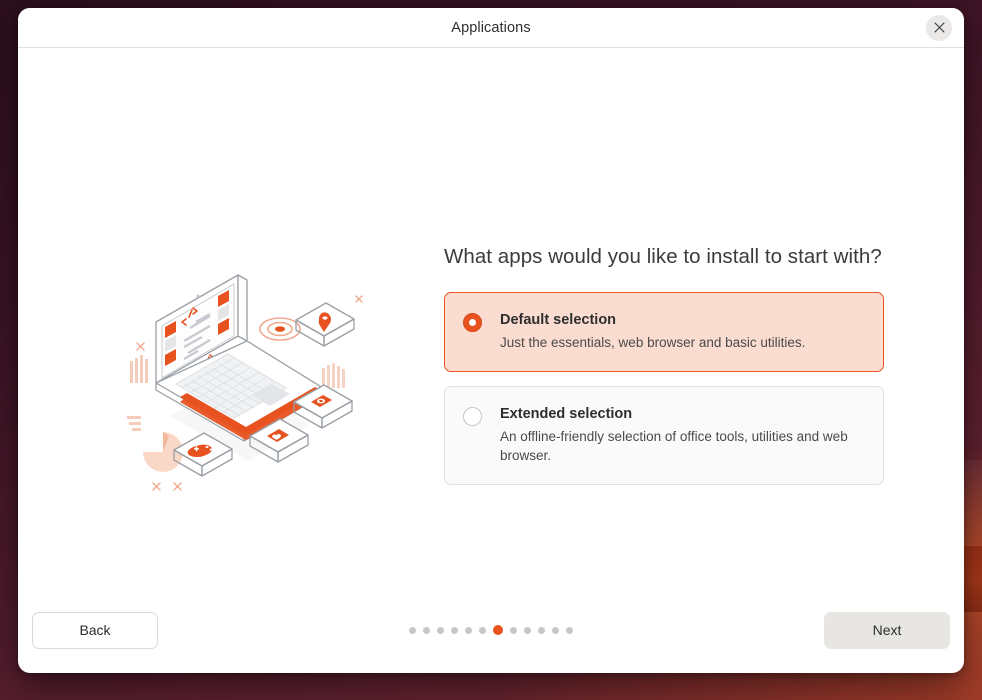 The height and width of the screenshot is (700, 982). I want to click on radio-button-selected, so click(472, 322).